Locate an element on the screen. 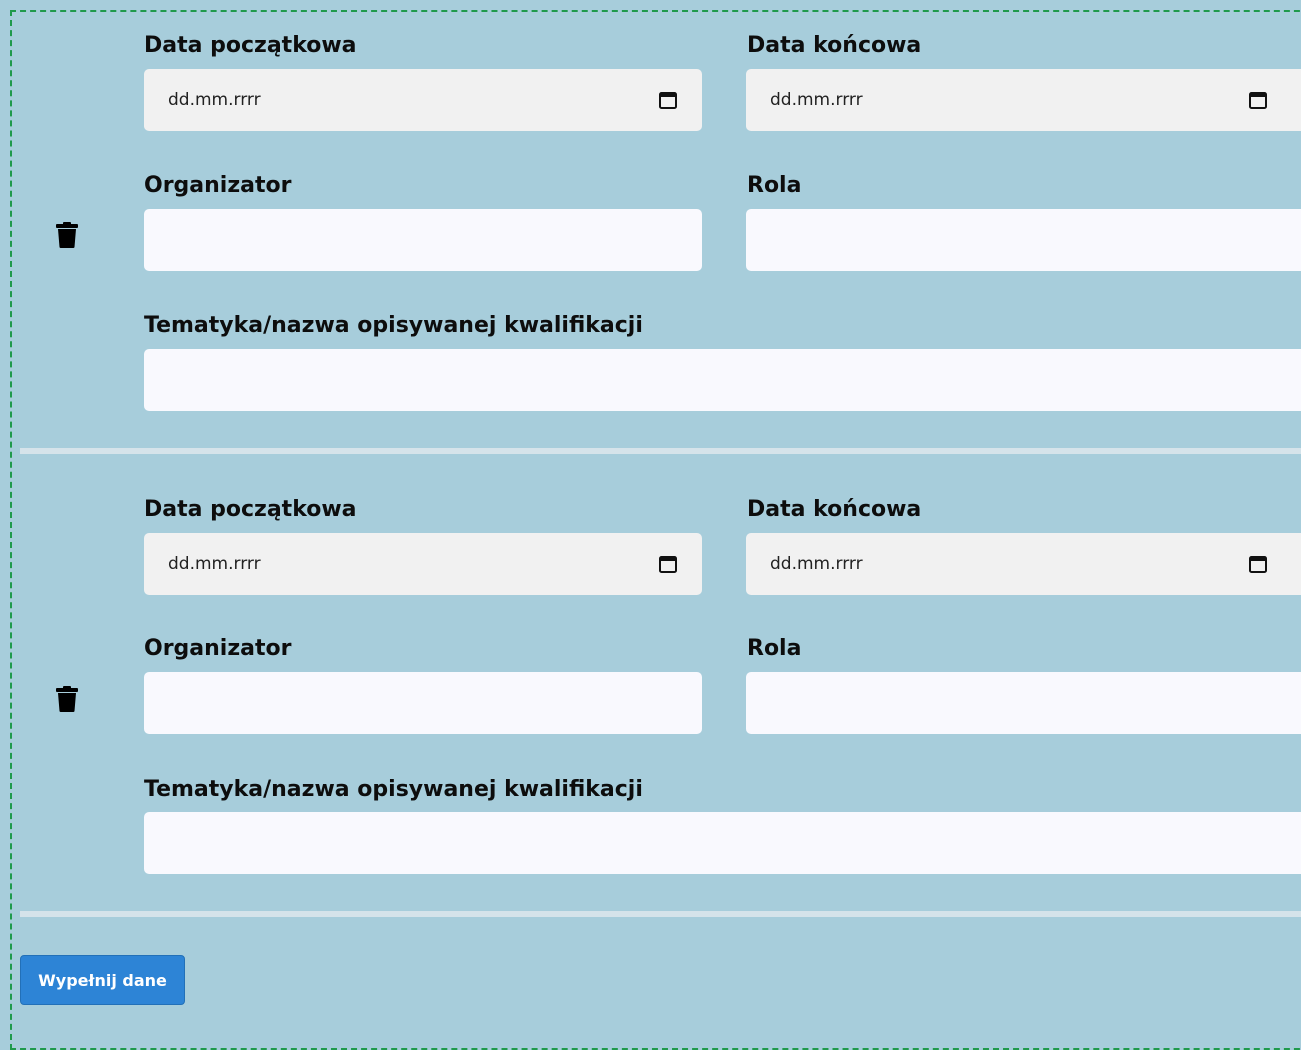 The image size is (1301, 1050). fill-data-button: Wypełnij dane is located at coordinates (102, 980).